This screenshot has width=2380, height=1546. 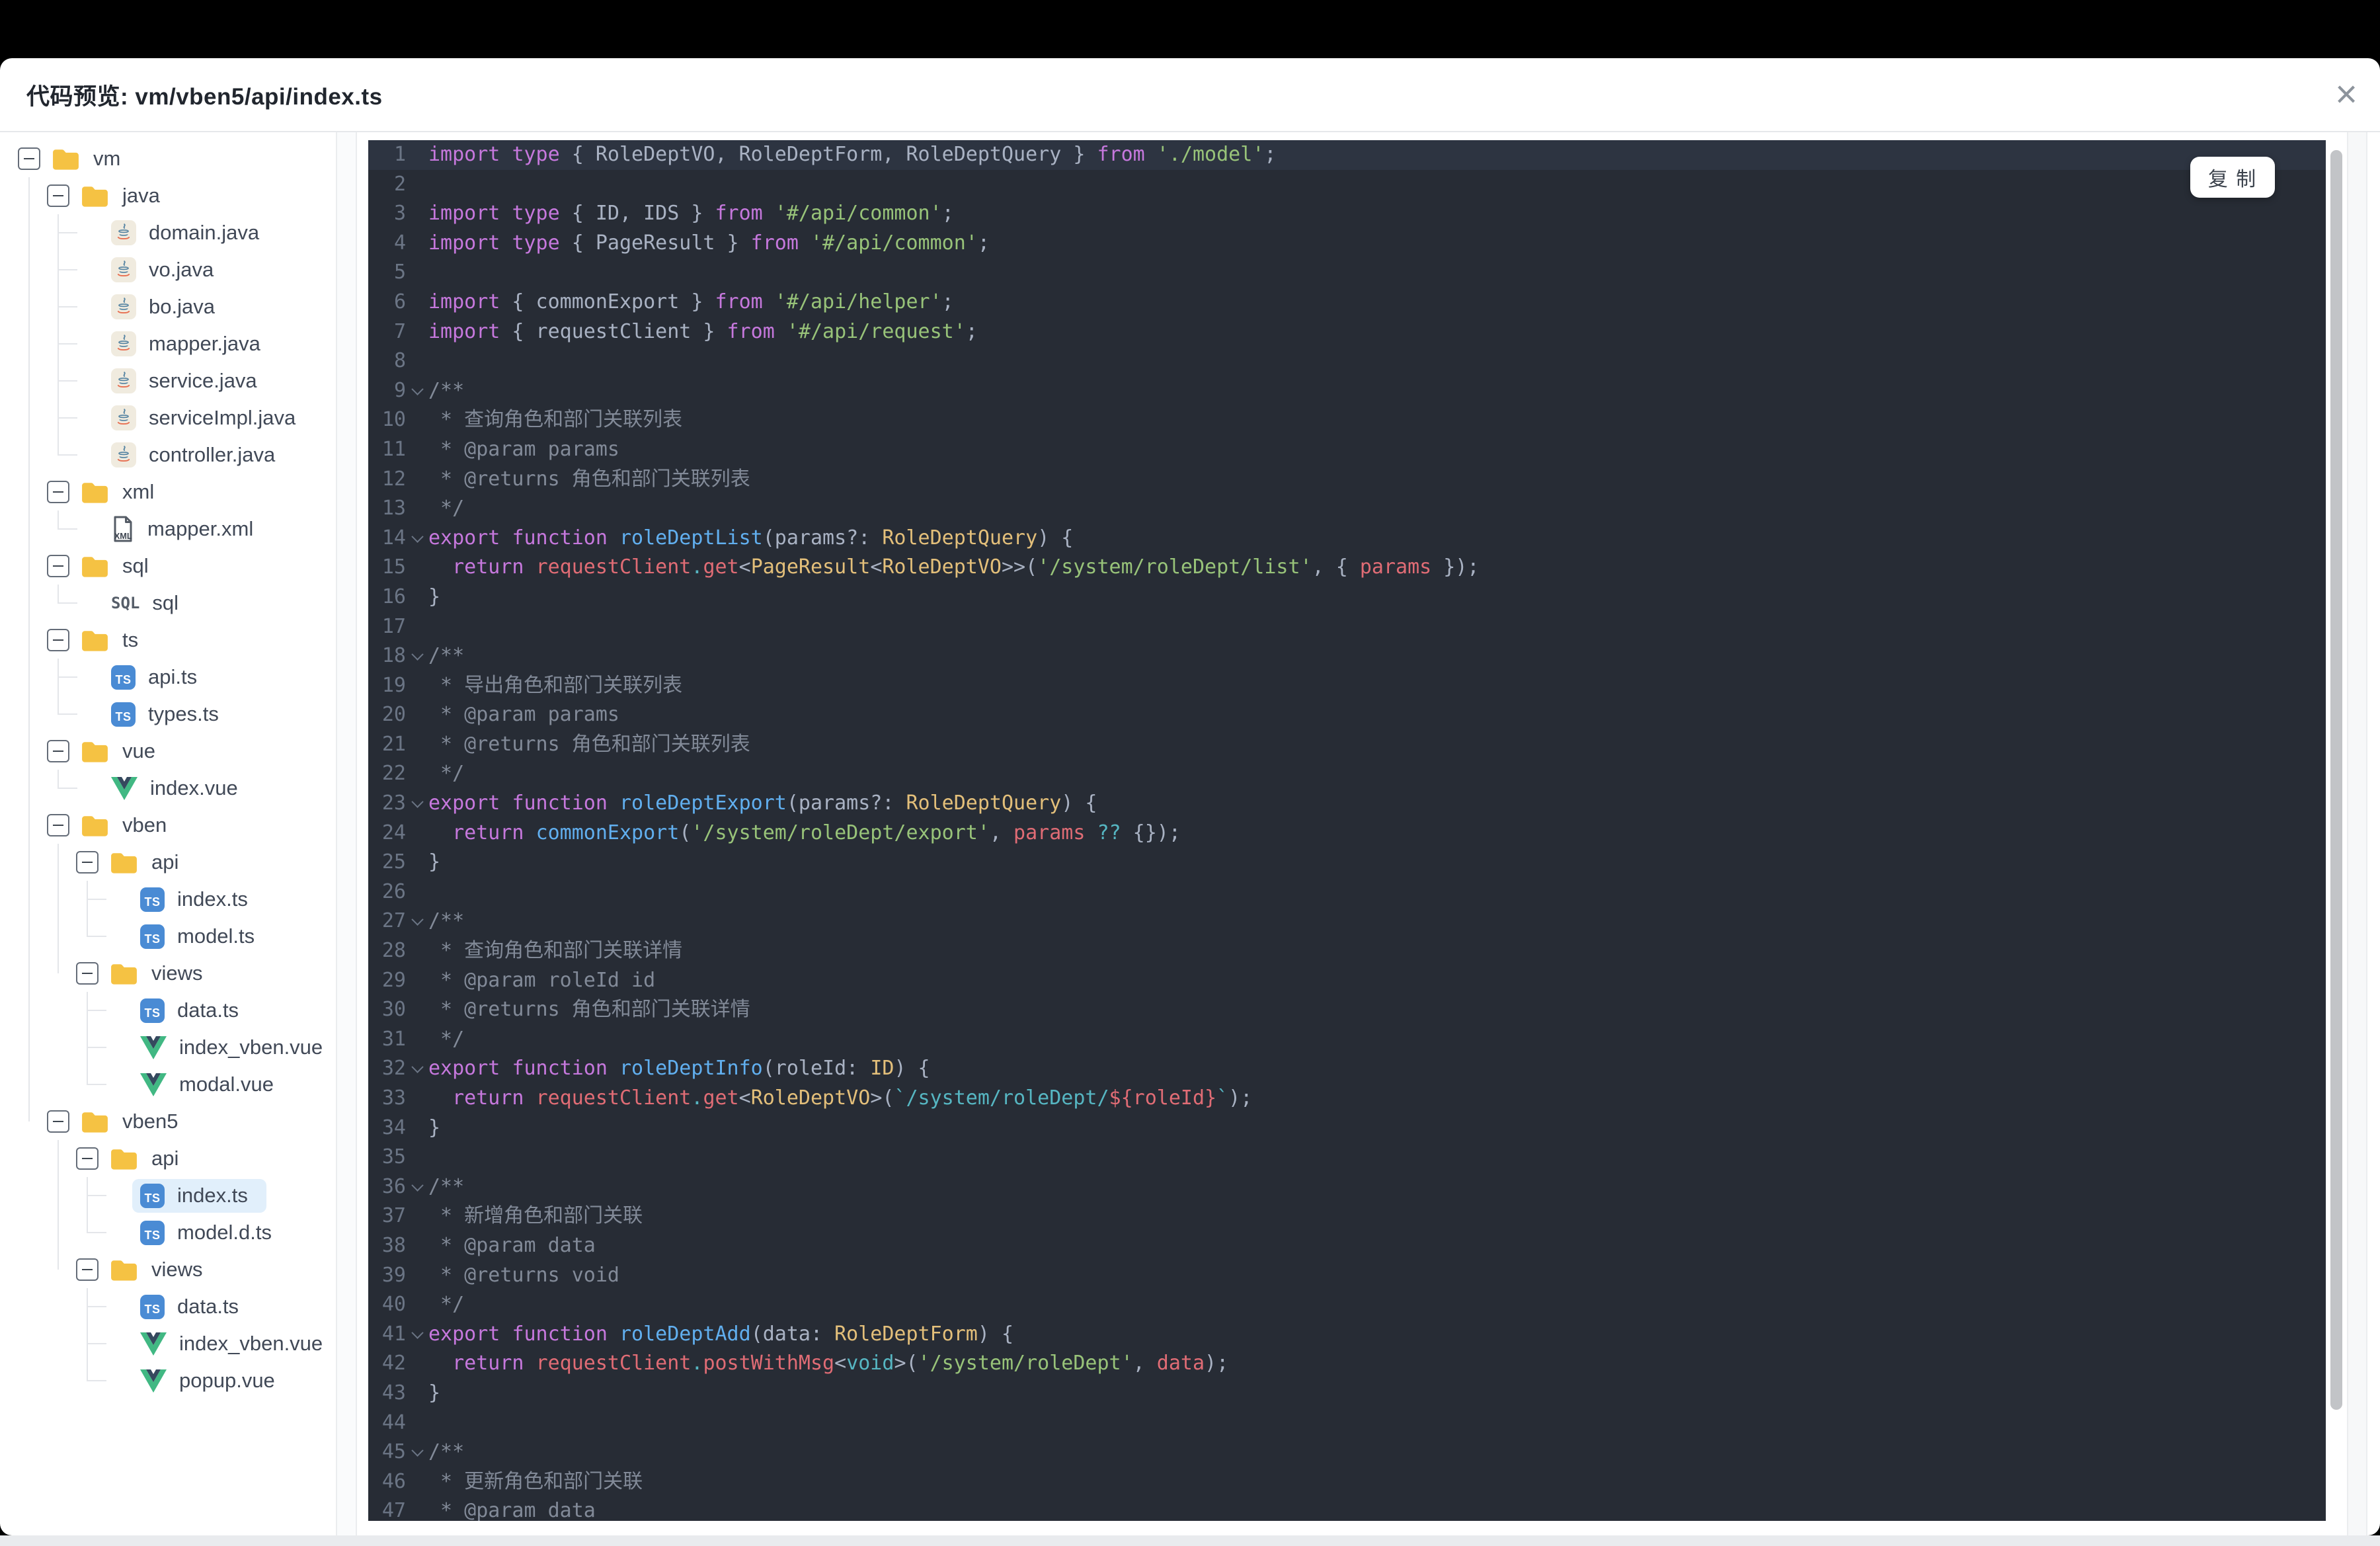 I want to click on typescript-file-icon: TS, so click(x=152, y=1010).